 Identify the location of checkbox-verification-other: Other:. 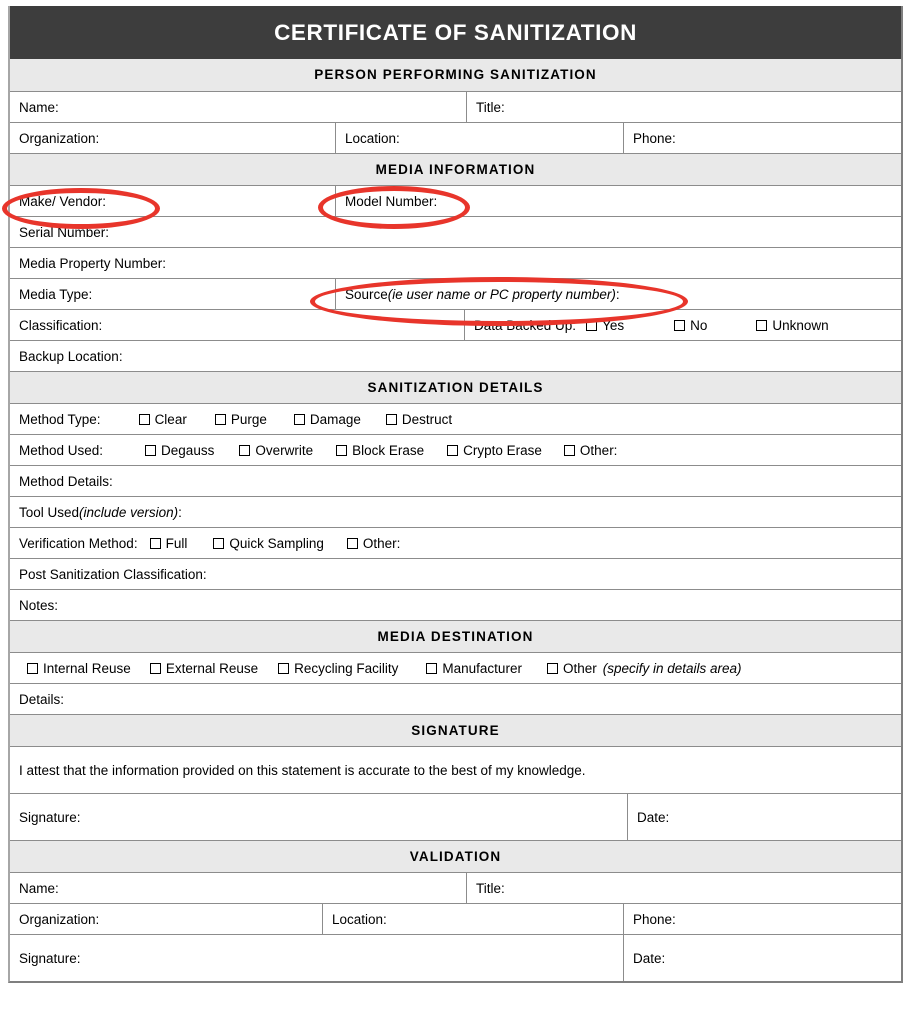
(373, 543).